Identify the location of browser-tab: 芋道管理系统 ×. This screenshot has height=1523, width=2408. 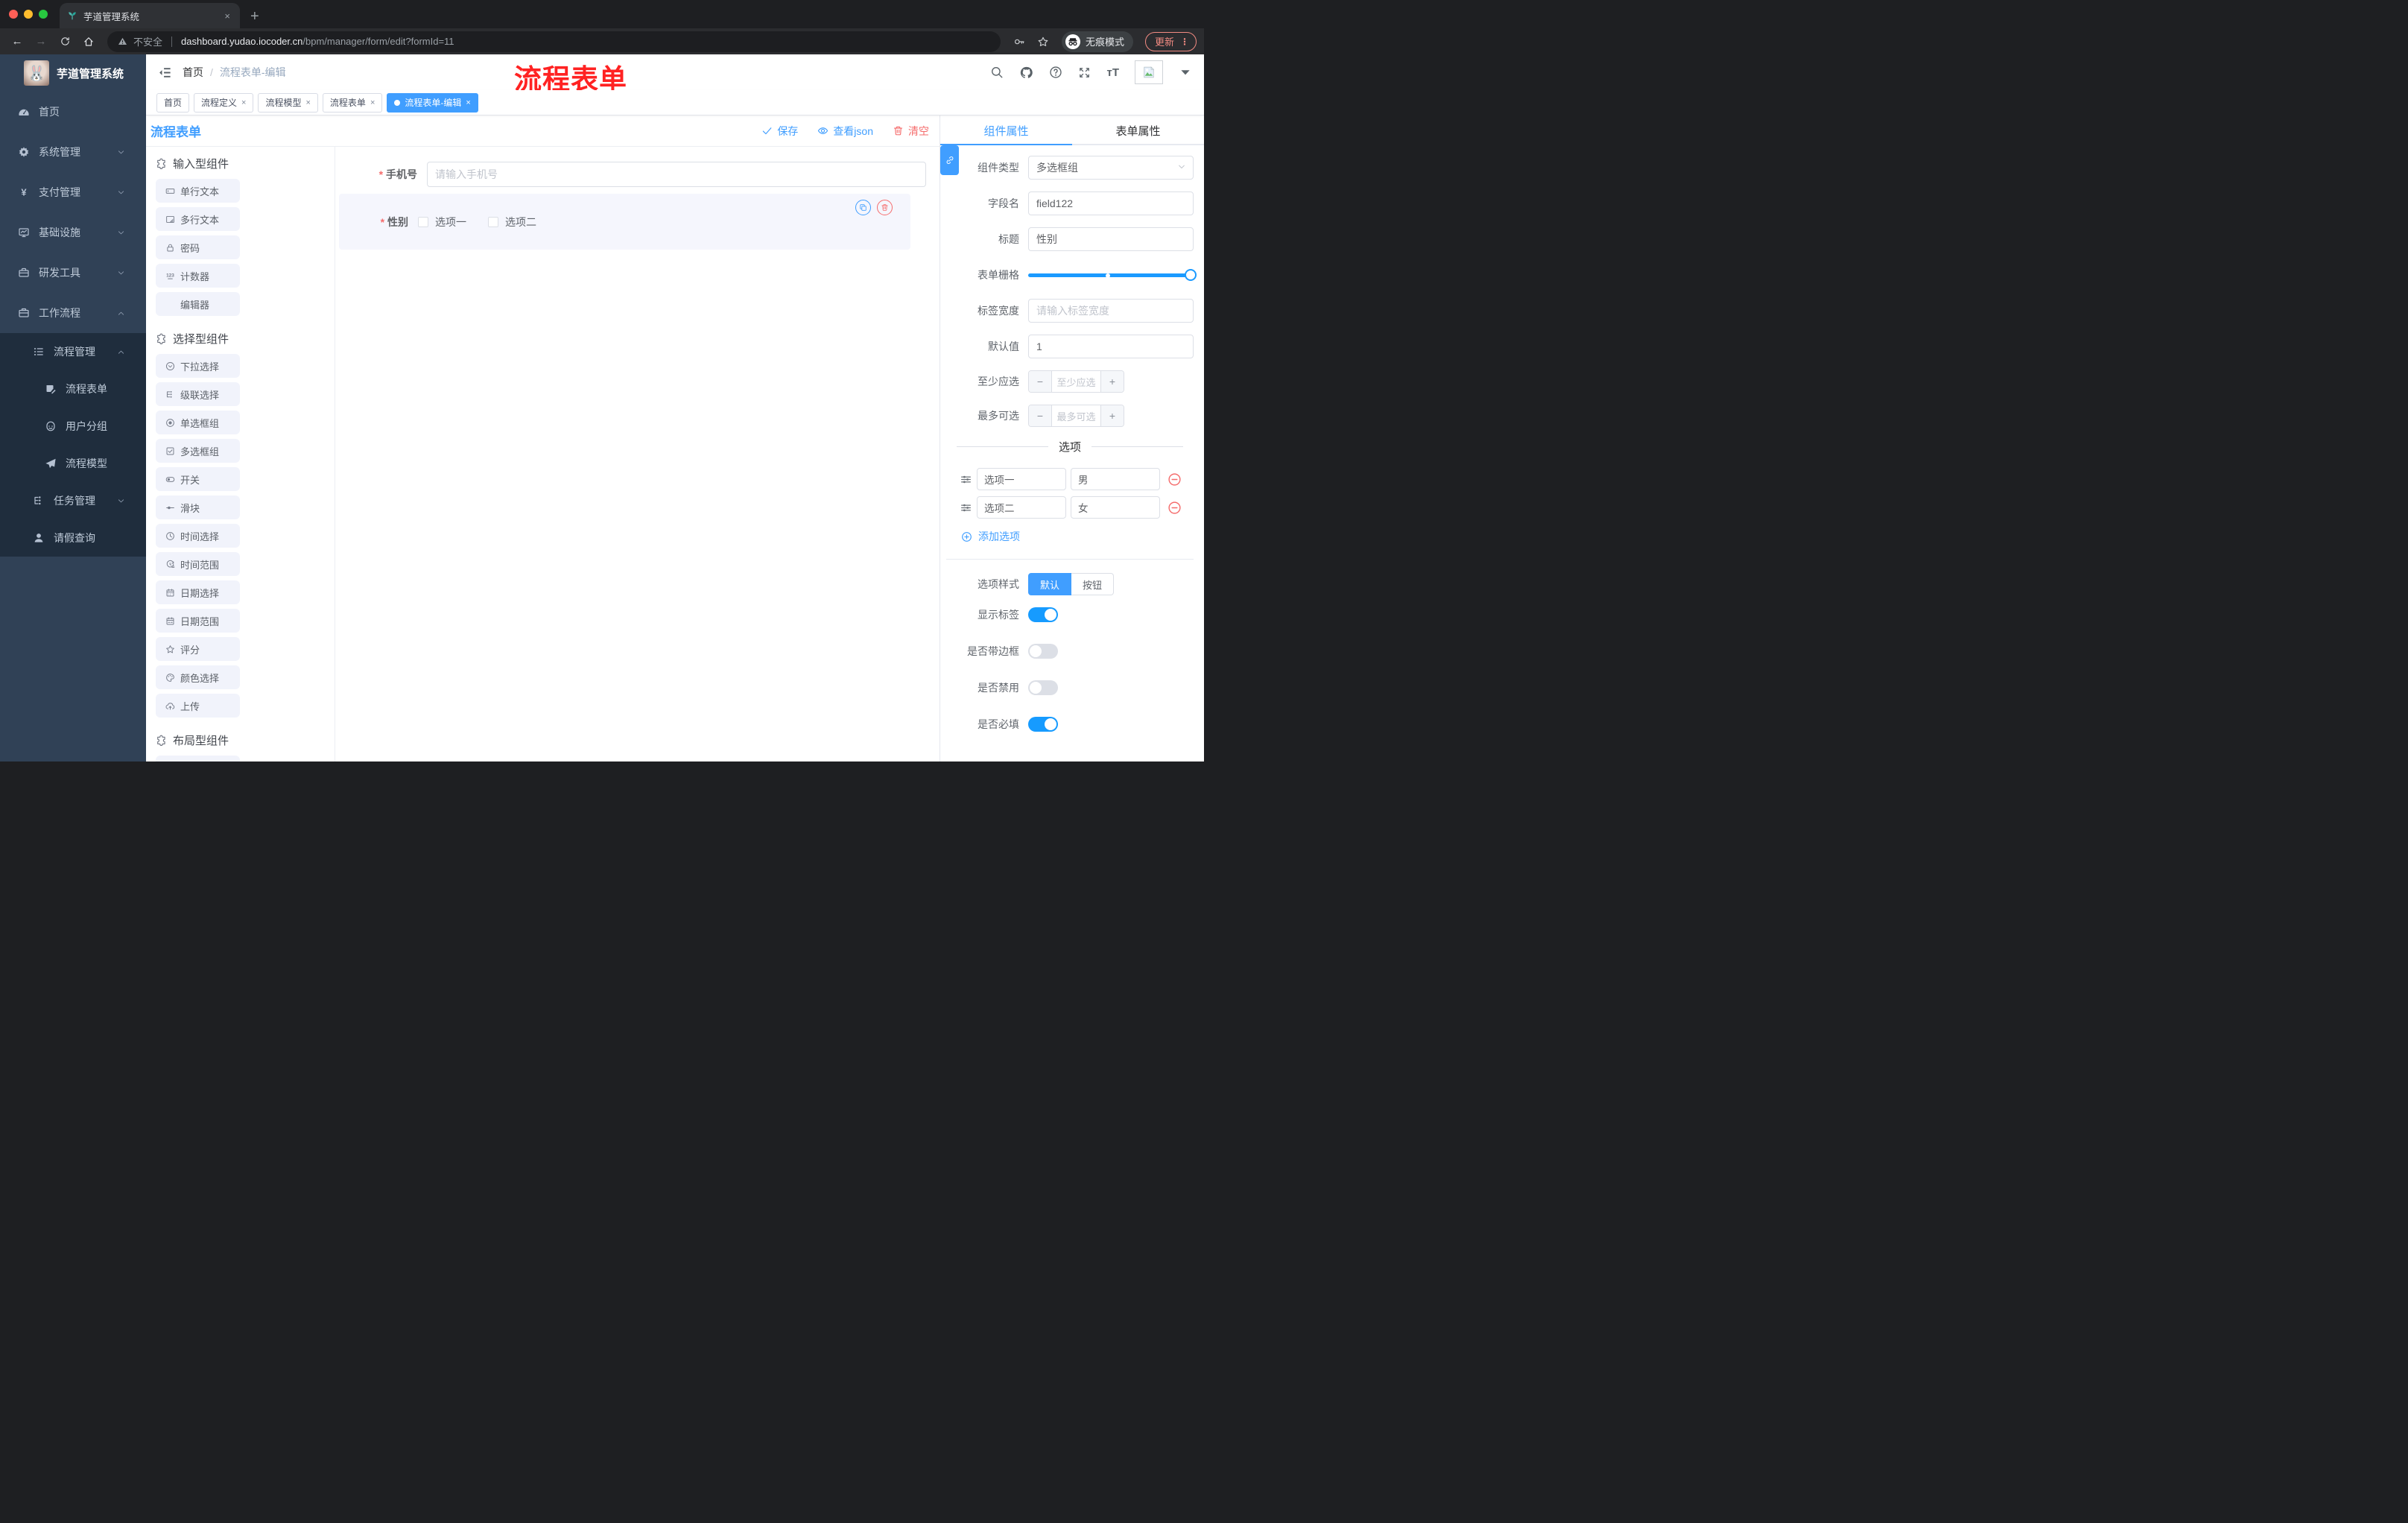
(150, 16).